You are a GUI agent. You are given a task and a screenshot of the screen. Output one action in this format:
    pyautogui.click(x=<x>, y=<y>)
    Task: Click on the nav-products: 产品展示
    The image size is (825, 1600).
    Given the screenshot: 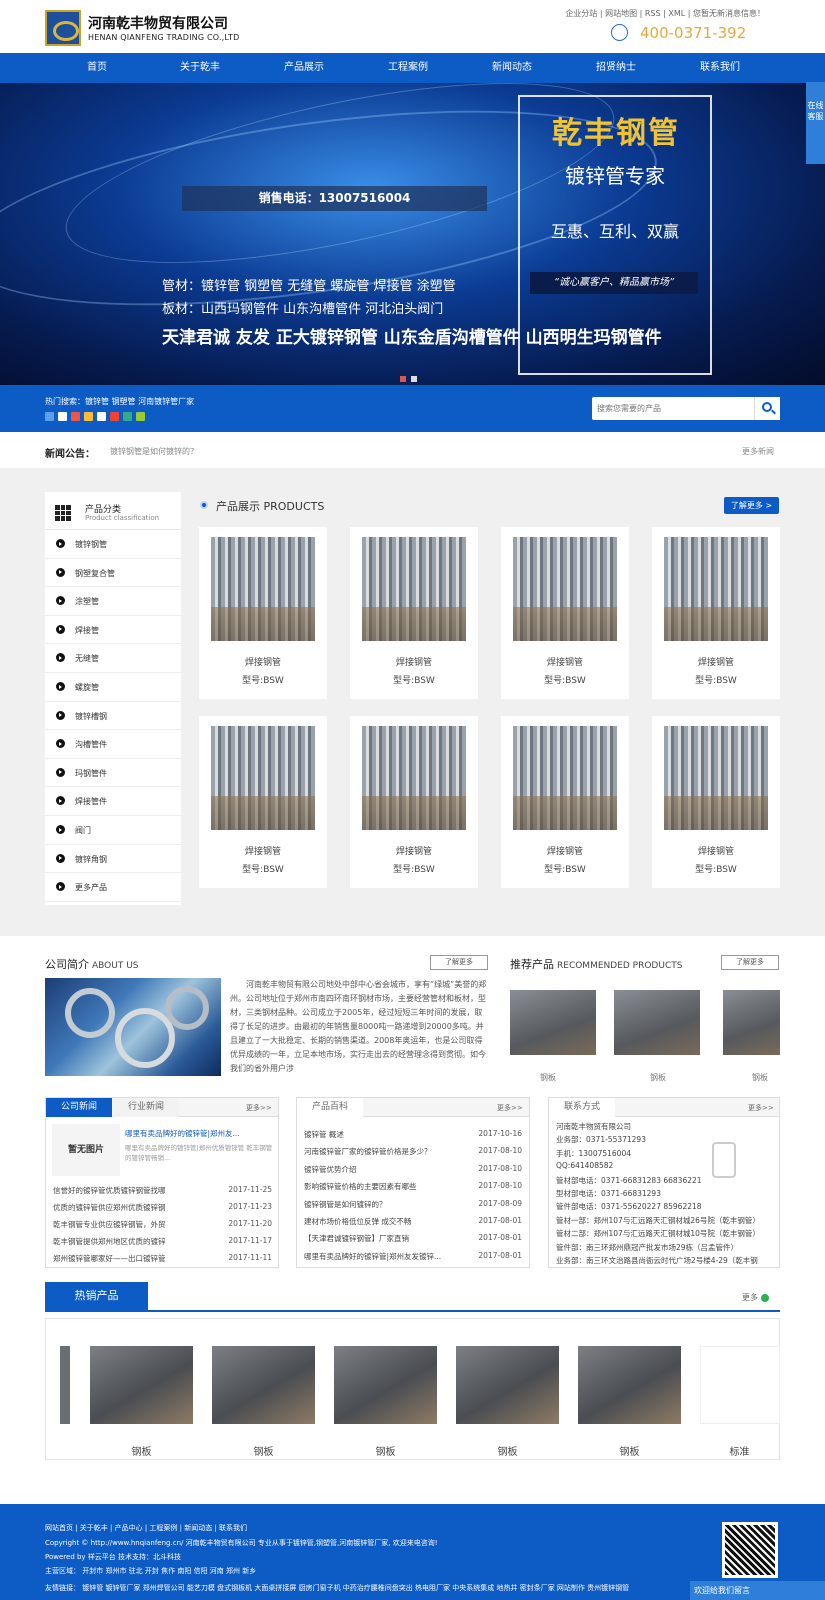 What is the action you would take?
    pyautogui.click(x=304, y=68)
    